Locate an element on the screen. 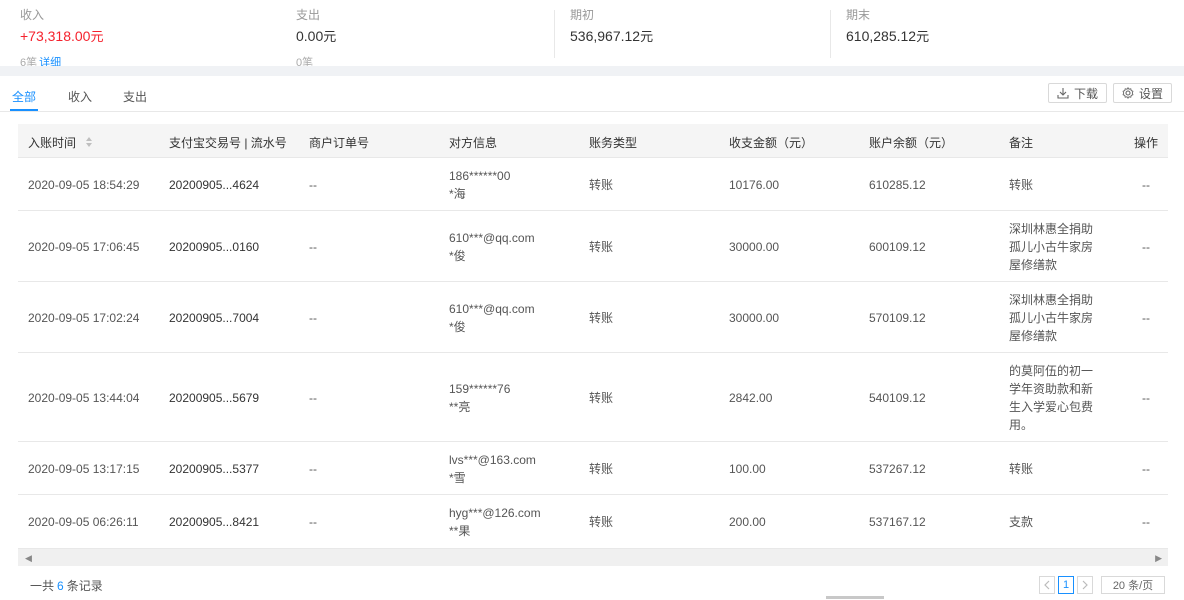 The image size is (1184, 600). cell-balance: 537167.12 is located at coordinates (897, 522).